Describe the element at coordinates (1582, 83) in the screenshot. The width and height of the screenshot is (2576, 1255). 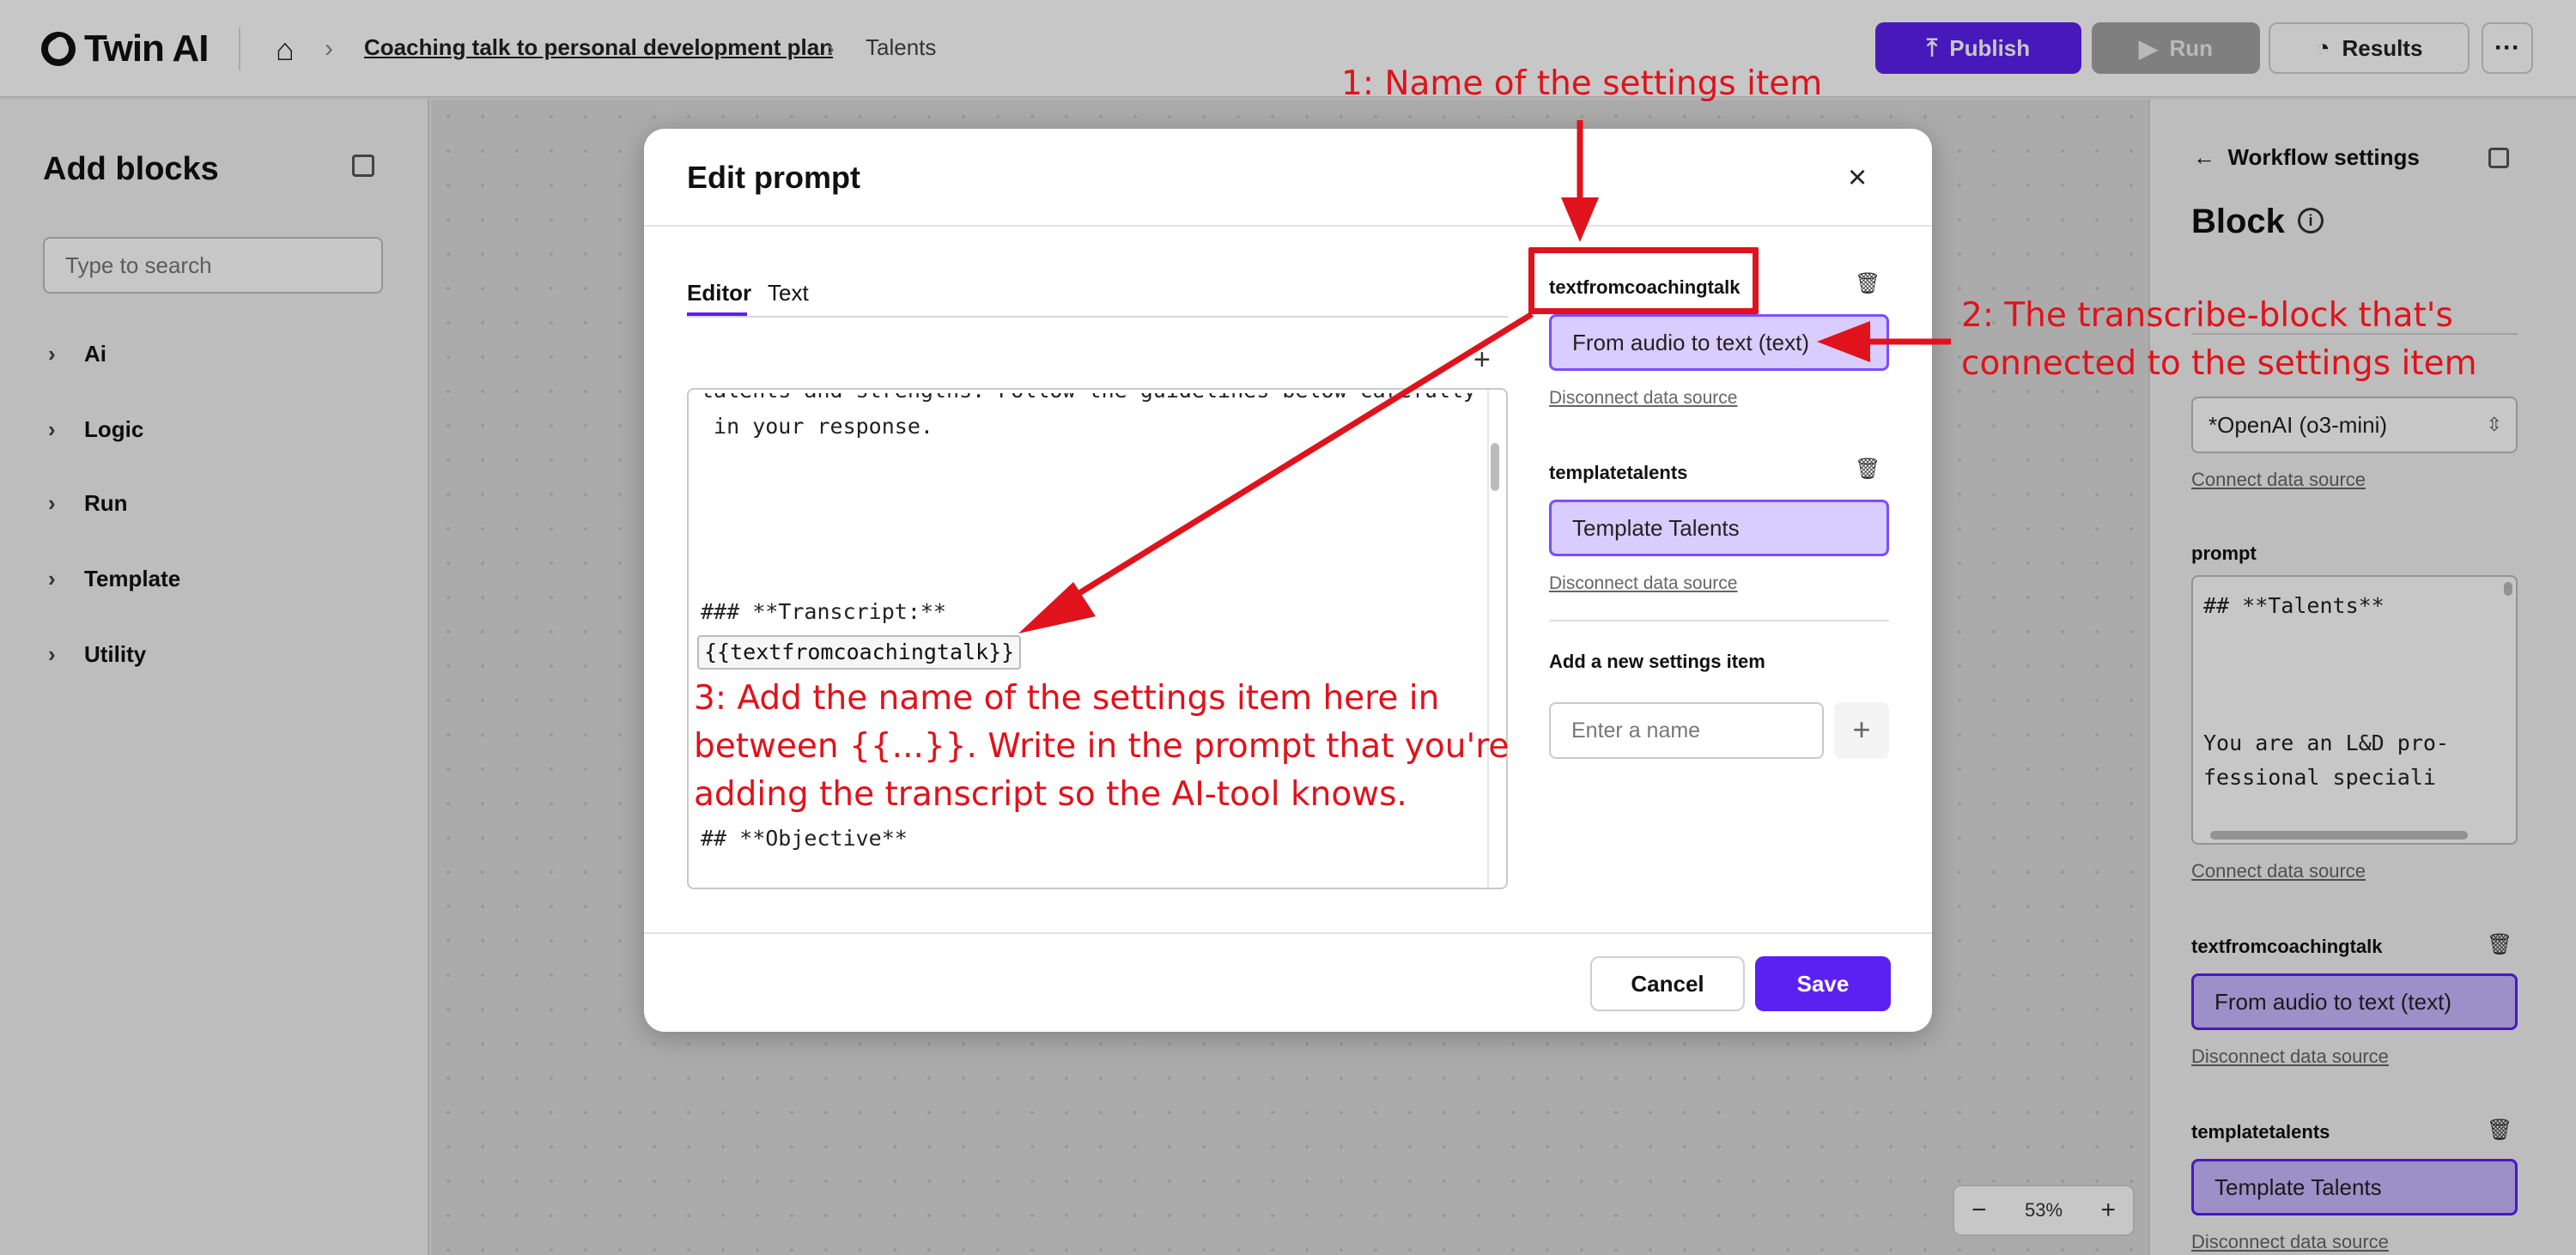
I see `annotation-1: 1: Name of the settings item` at that location.